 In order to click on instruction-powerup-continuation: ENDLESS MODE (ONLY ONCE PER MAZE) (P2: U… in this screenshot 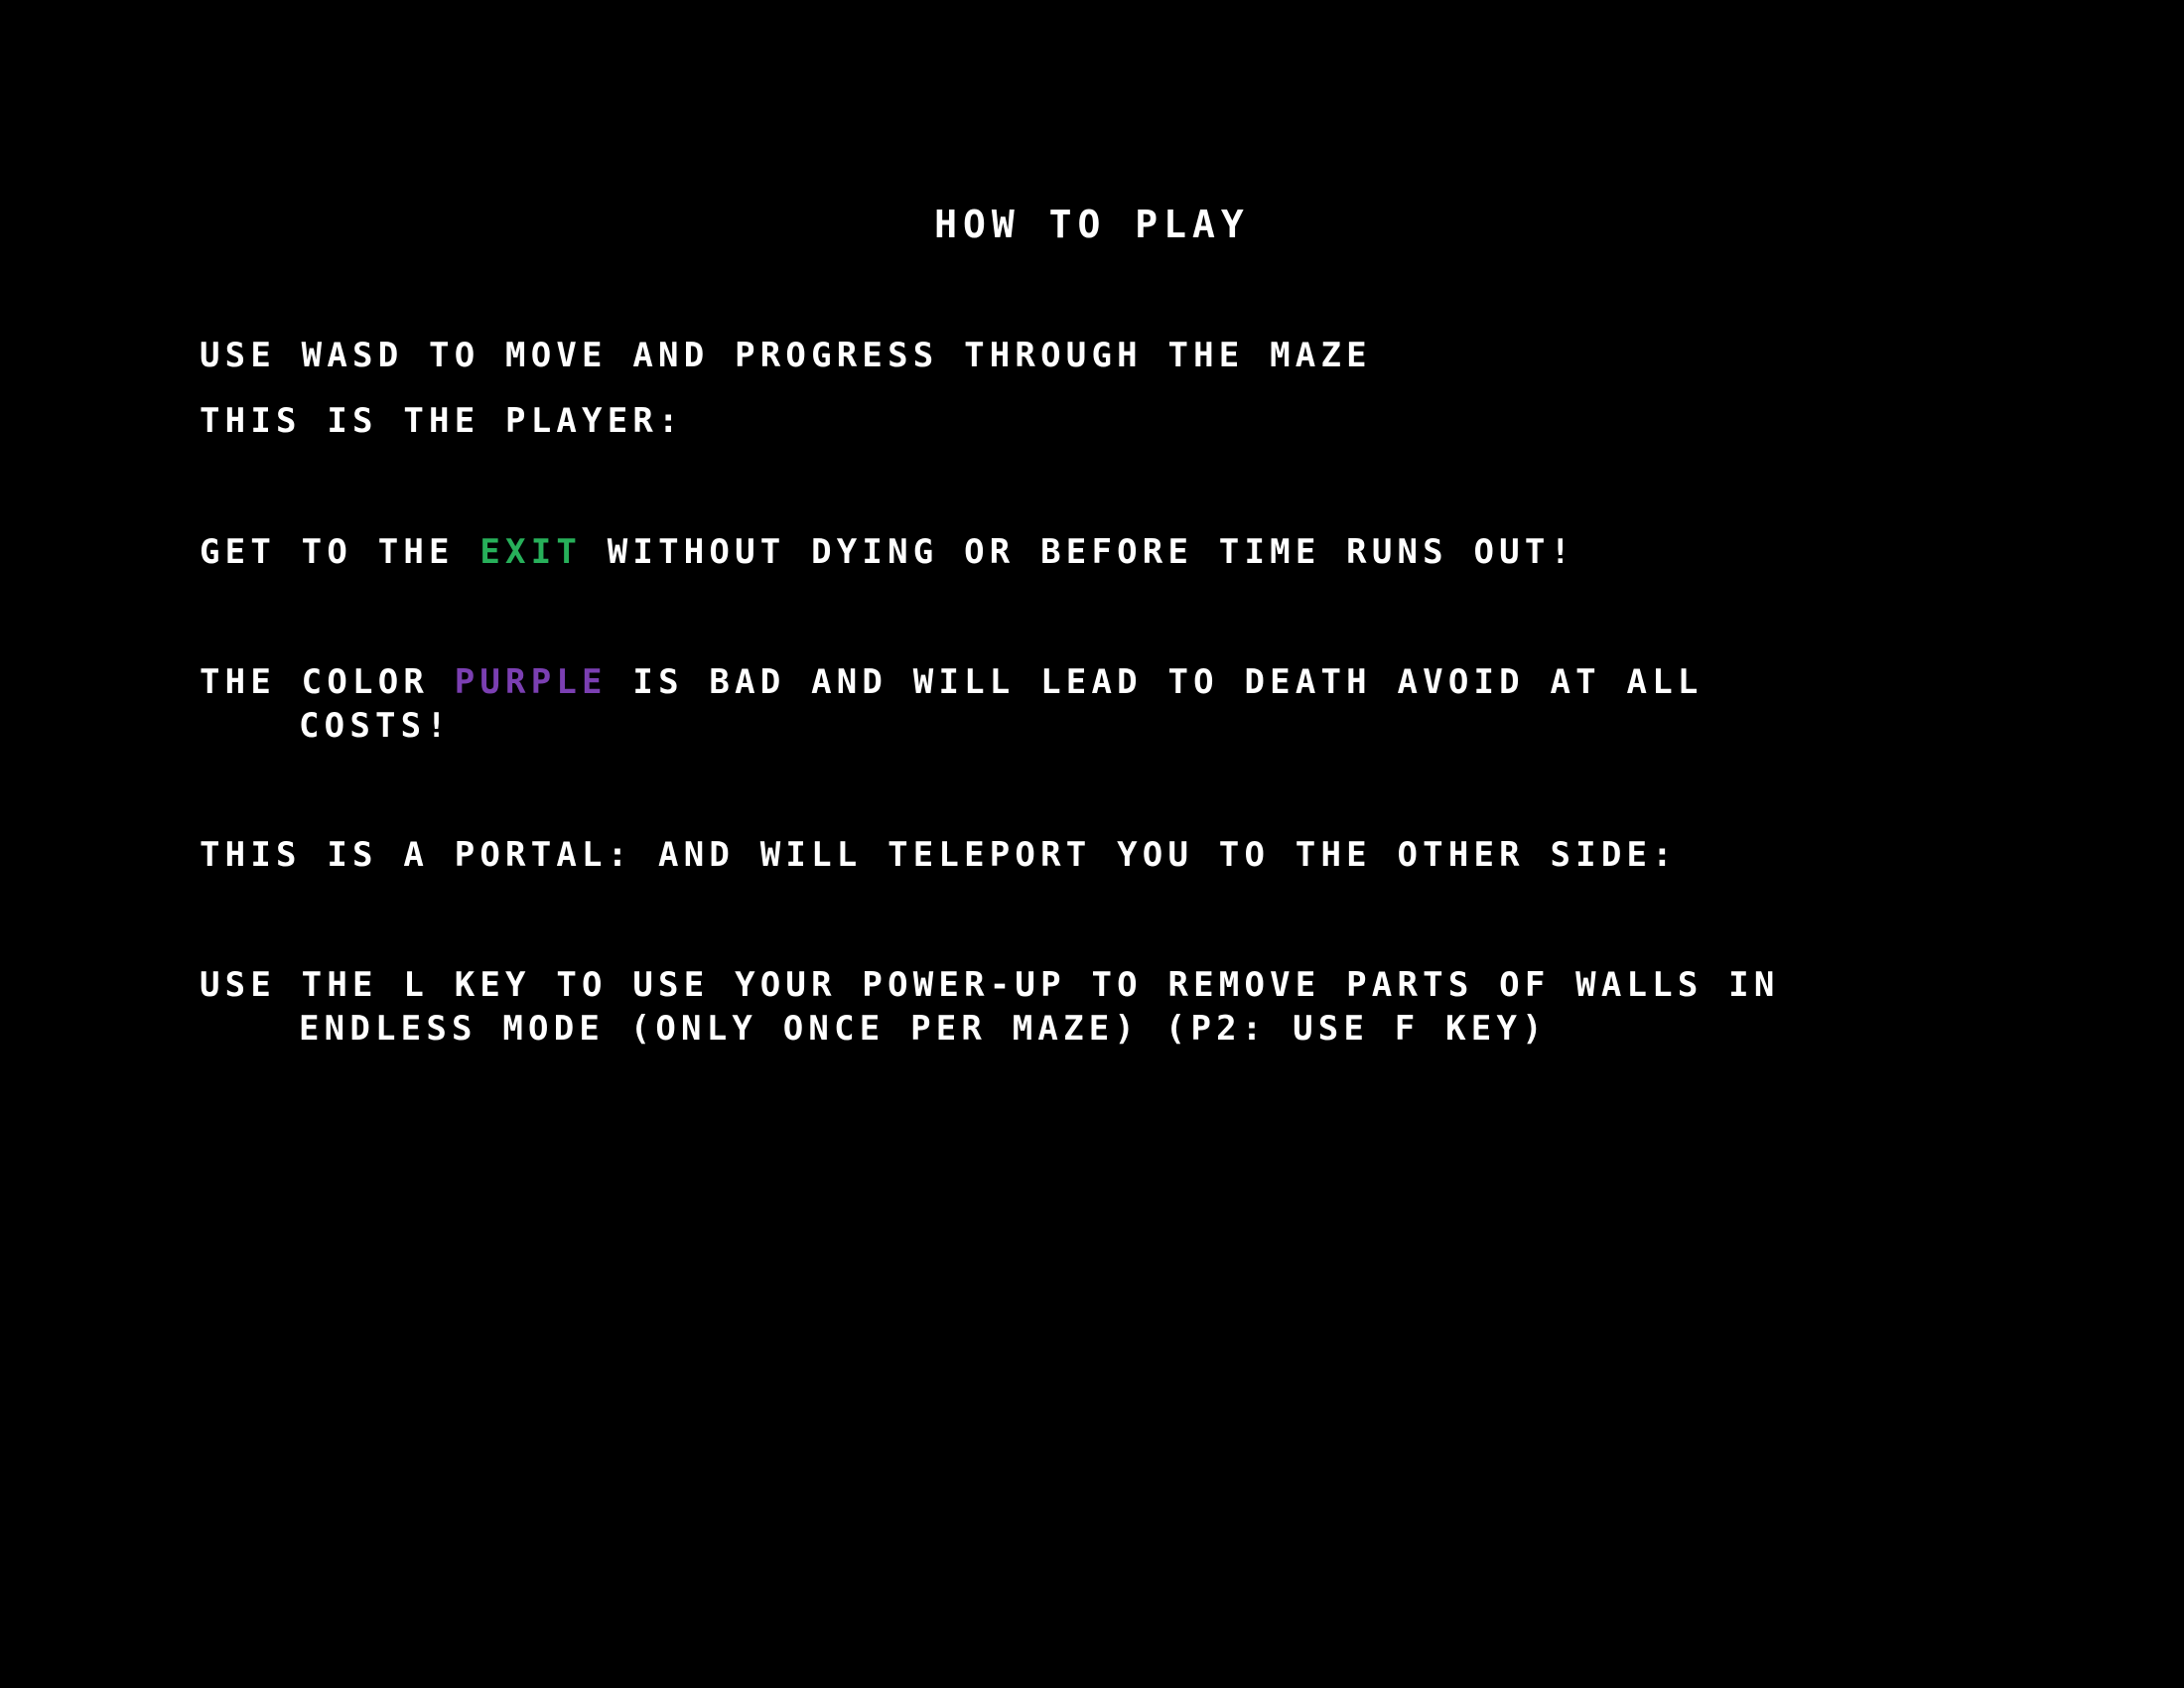, I will do `click(923, 1029)`.